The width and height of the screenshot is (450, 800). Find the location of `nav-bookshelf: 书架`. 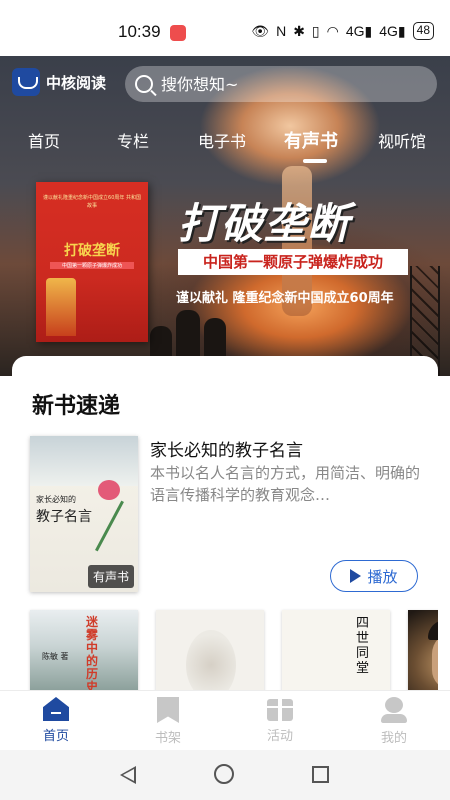

nav-bookshelf: 书架 is located at coordinates (168, 721).